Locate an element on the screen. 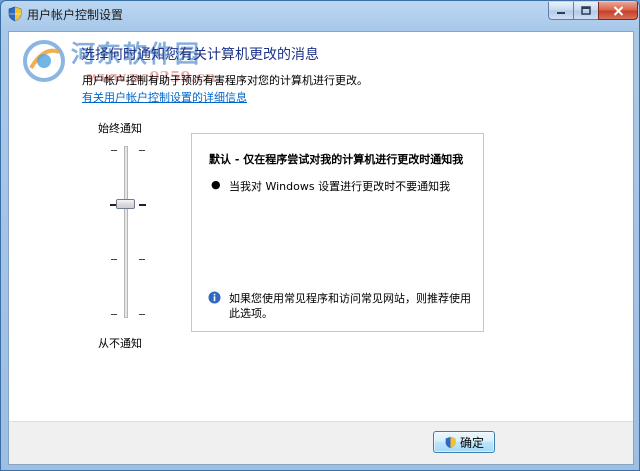  details-link: 有关用户帐户控制设置的详细信息 is located at coordinates (164, 97).